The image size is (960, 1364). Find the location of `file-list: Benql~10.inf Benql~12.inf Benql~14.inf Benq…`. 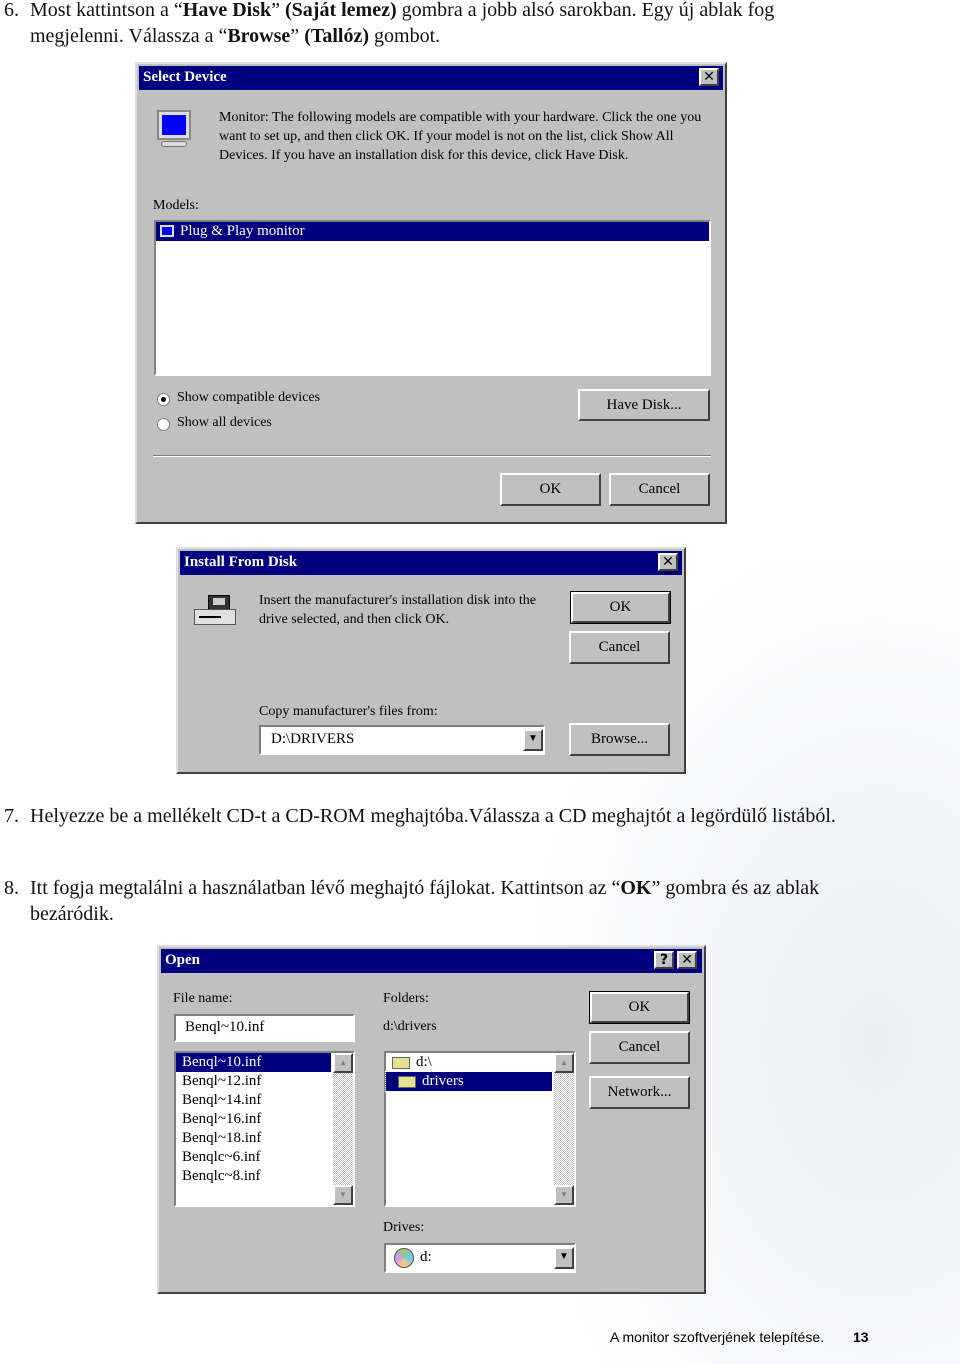

file-list: Benql~10.inf Benql~12.inf Benql~14.inf Benq… is located at coordinates (264, 1129).